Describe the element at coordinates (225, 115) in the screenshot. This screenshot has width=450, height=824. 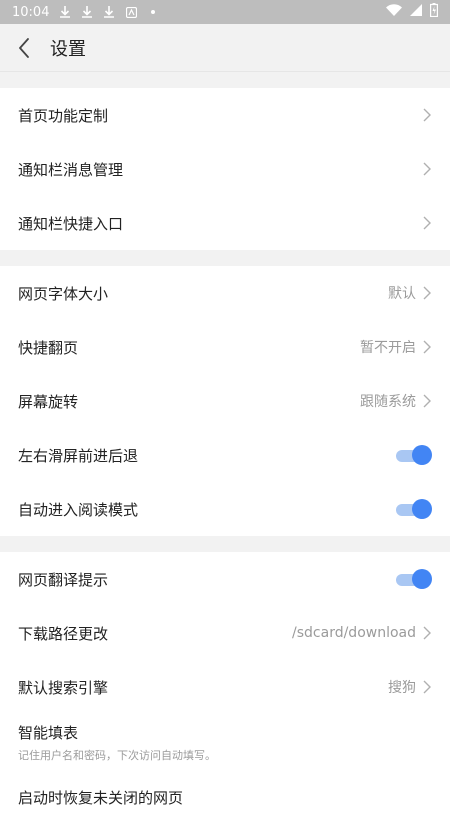
I see `setting-homepage-customize: 首页功能定制` at that location.